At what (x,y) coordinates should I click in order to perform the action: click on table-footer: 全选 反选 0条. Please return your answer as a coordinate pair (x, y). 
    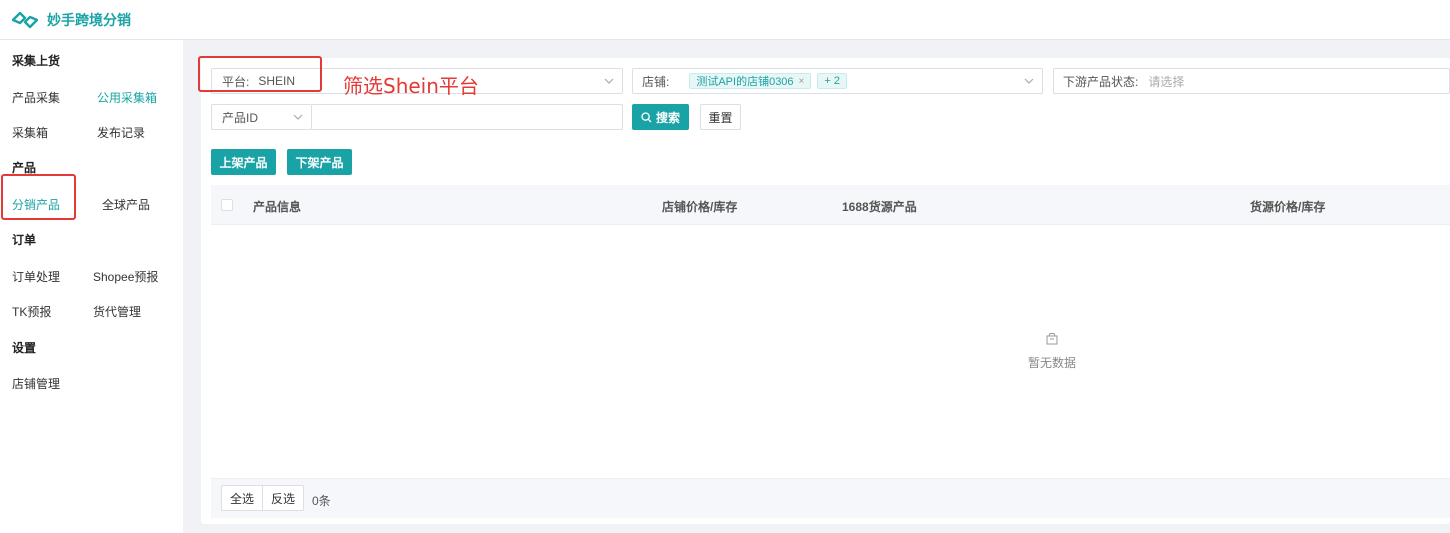
    Looking at the image, I should click on (830, 498).